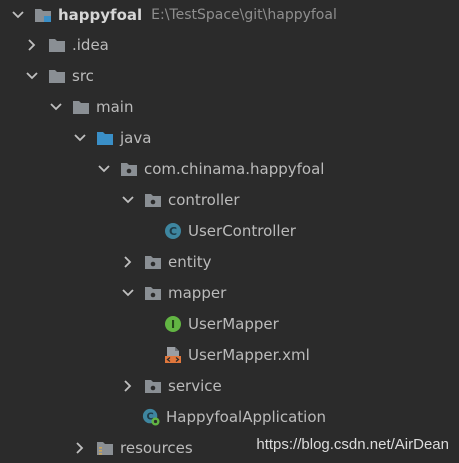 The height and width of the screenshot is (463, 459). I want to click on tree-row-java: java, so click(229, 137).